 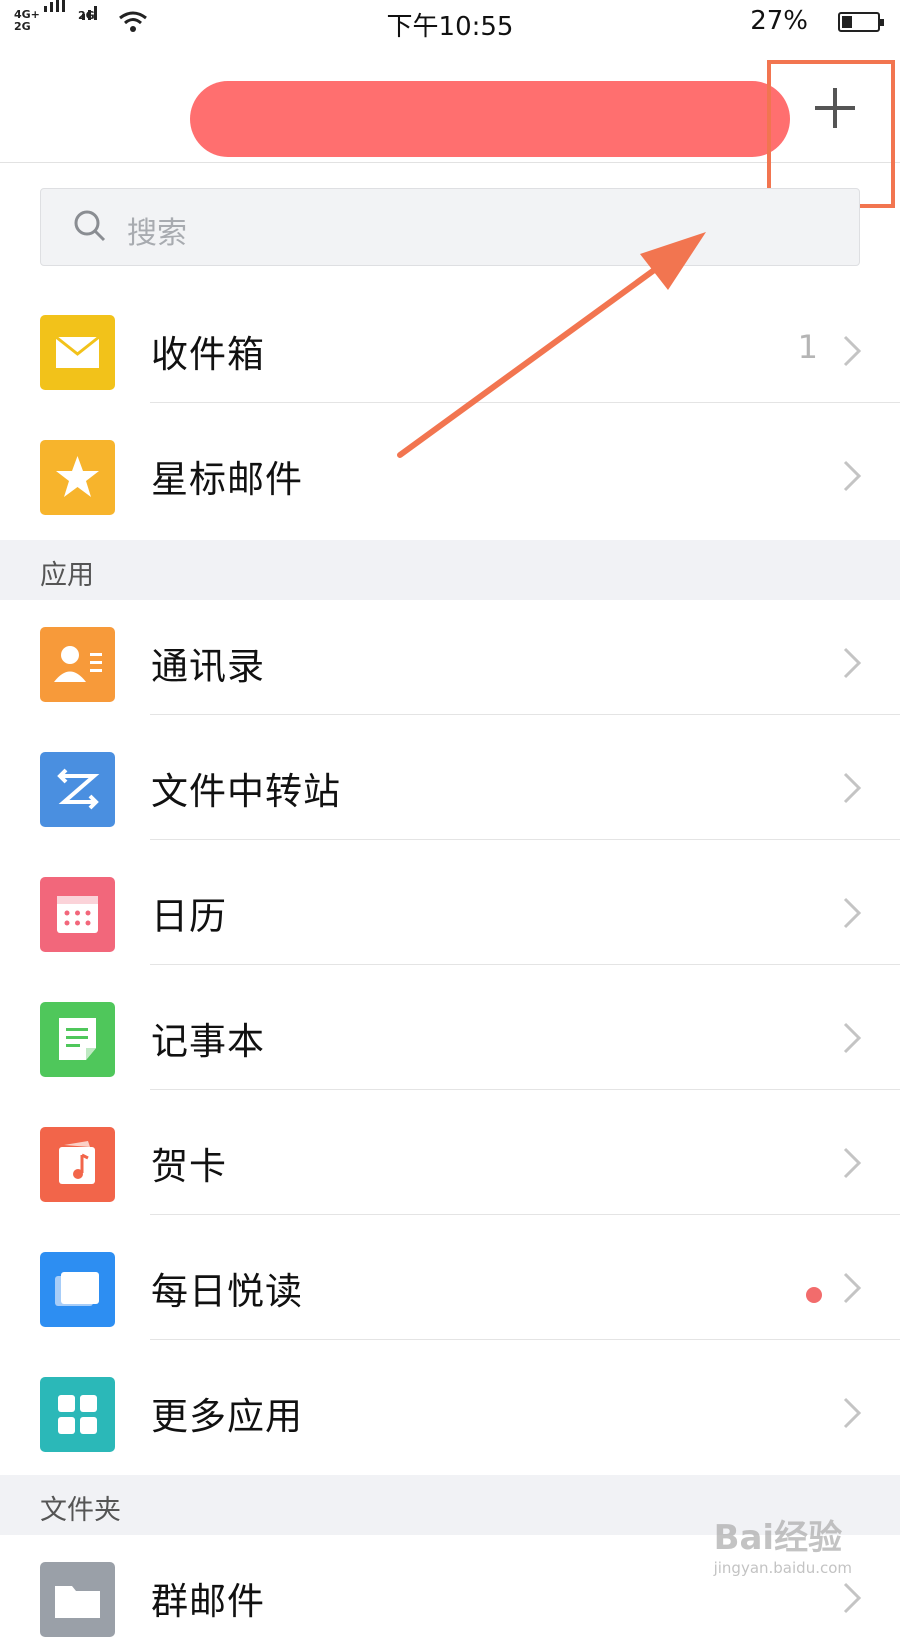 I want to click on list-item-label: 收件箱, so click(x=208, y=354).